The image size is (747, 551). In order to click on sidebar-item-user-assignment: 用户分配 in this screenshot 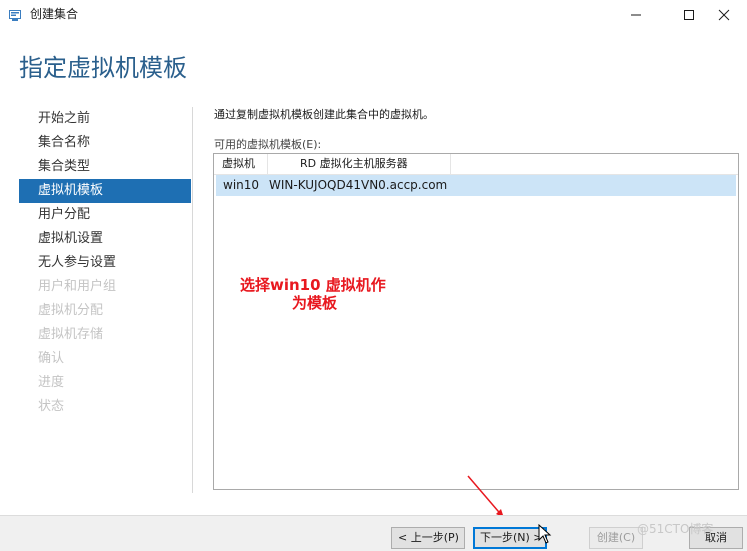, I will do `click(105, 215)`.